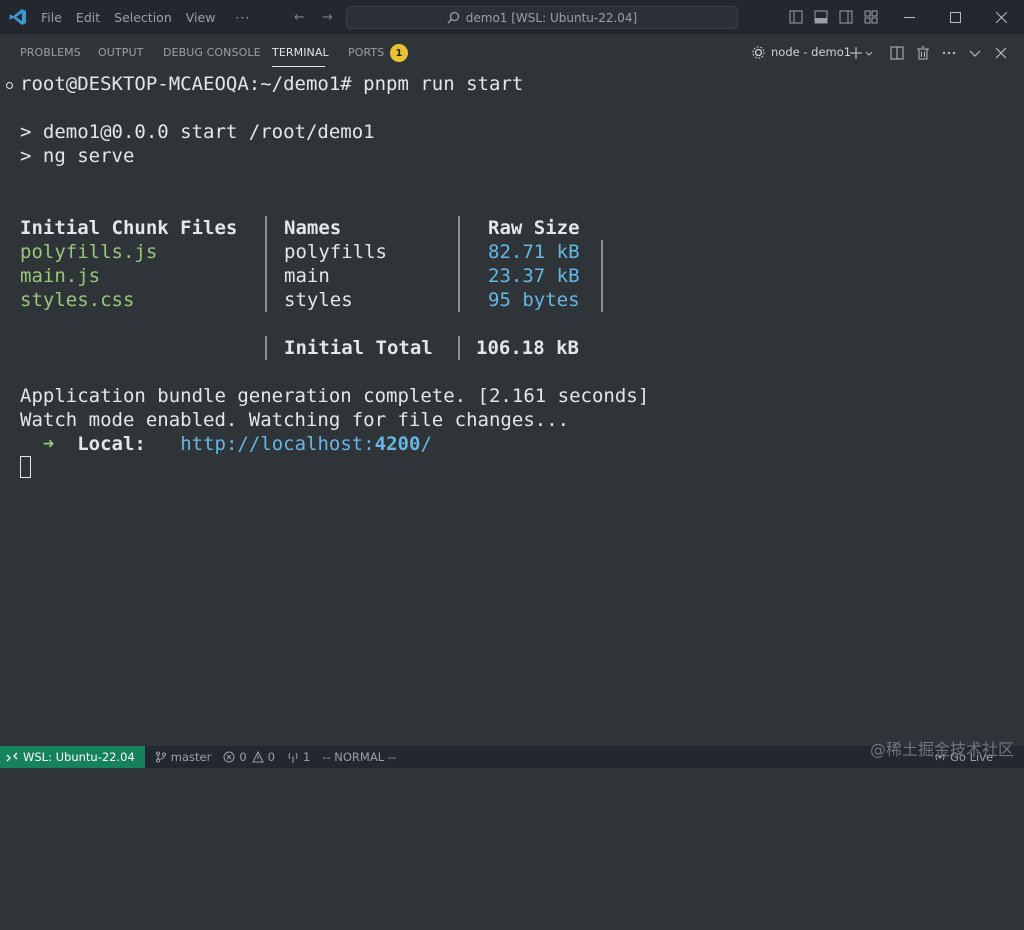 The height and width of the screenshot is (930, 1024). Describe the element at coordinates (846, 17) in the screenshot. I see `toggle-secondary-sidebar-icon` at that location.